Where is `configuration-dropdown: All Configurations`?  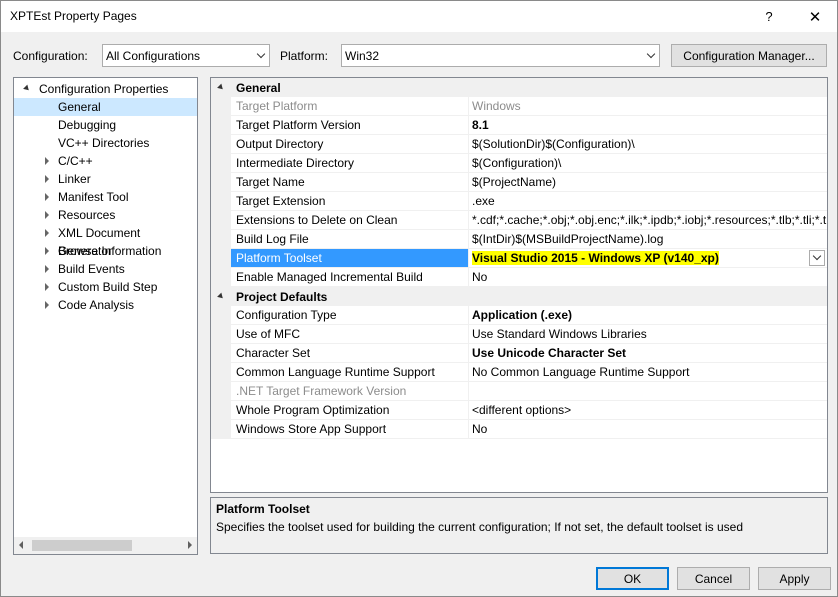
configuration-dropdown: All Configurations is located at coordinates (186, 55).